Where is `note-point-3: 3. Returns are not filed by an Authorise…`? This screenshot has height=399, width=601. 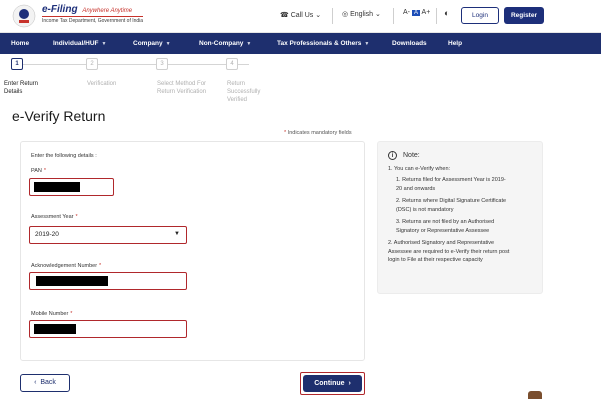
note-point-3: 3. Returns are not filed by an Authorise… is located at coordinates (445, 226).